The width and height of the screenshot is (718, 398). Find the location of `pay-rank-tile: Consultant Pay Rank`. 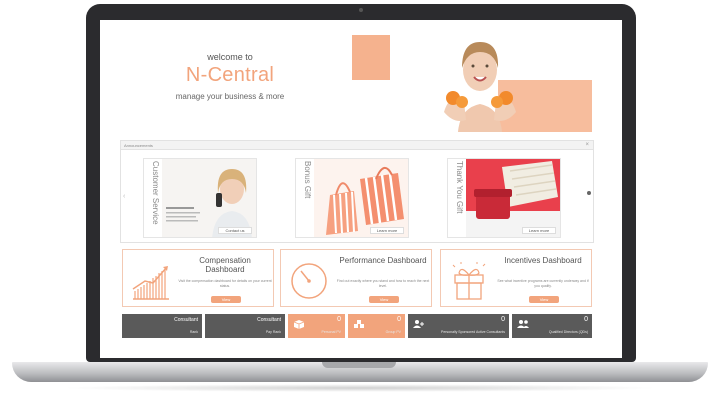

pay-rank-tile: Consultant Pay Rank is located at coordinates (245, 326).